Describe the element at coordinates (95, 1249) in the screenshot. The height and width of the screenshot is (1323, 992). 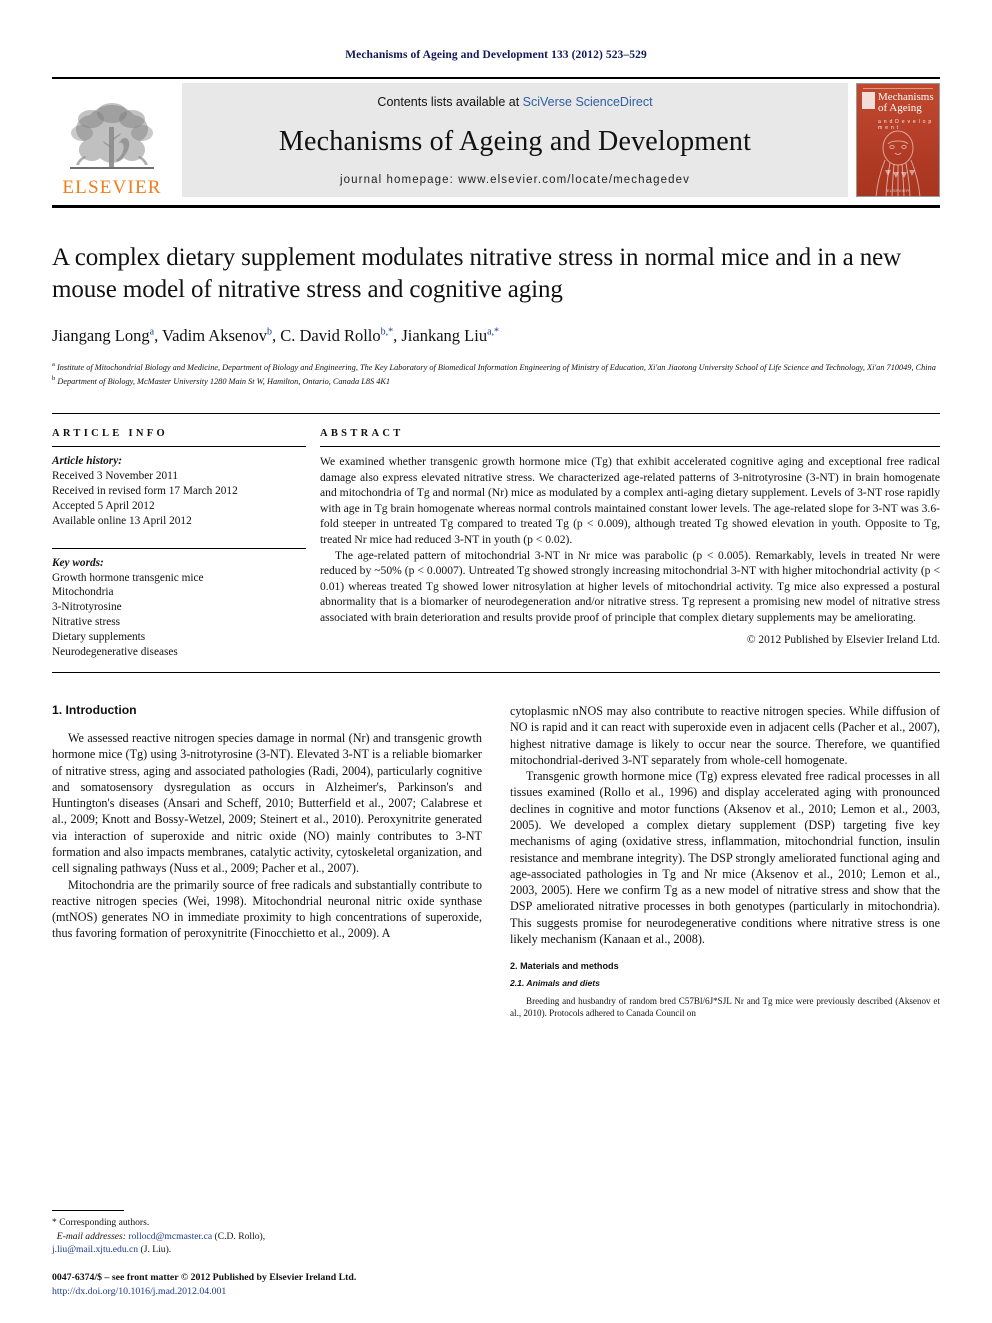
I see `email-link-liu: j.liu@mail.xjtu.edu.cn` at that location.